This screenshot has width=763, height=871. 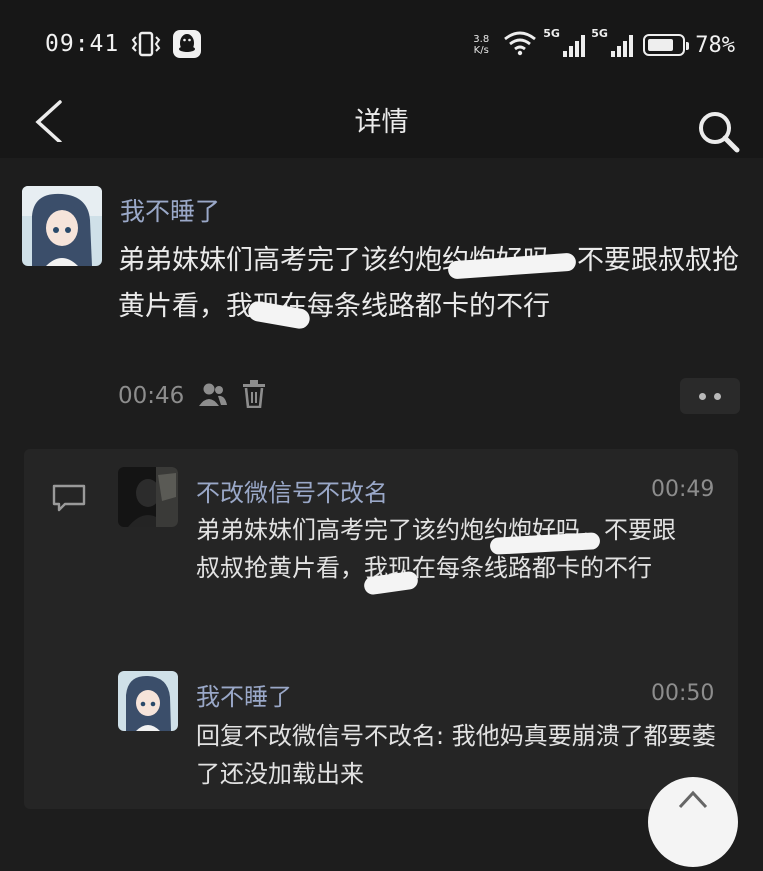 I want to click on comment-text: 回复不改微信号不改名: 我他妈真要崩溃了都要萎了还没加载出来, so click(x=456, y=755).